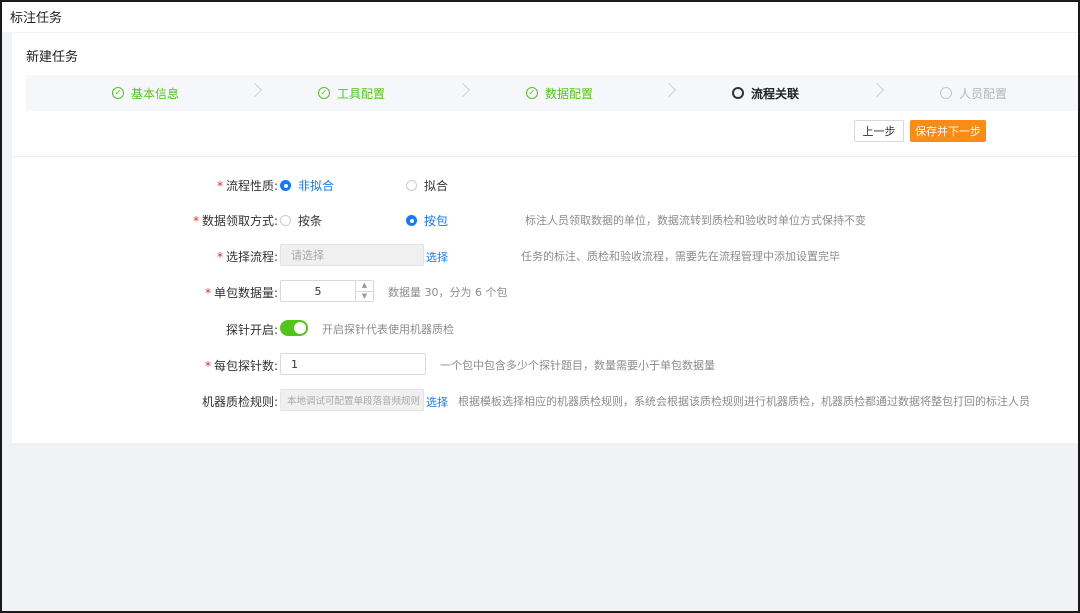 Image resolution: width=1080 pixels, height=613 pixels. I want to click on hint-text: 标注人员领取数据的单位，数据流转到质检和验收时单位方式保持不变, so click(695, 220).